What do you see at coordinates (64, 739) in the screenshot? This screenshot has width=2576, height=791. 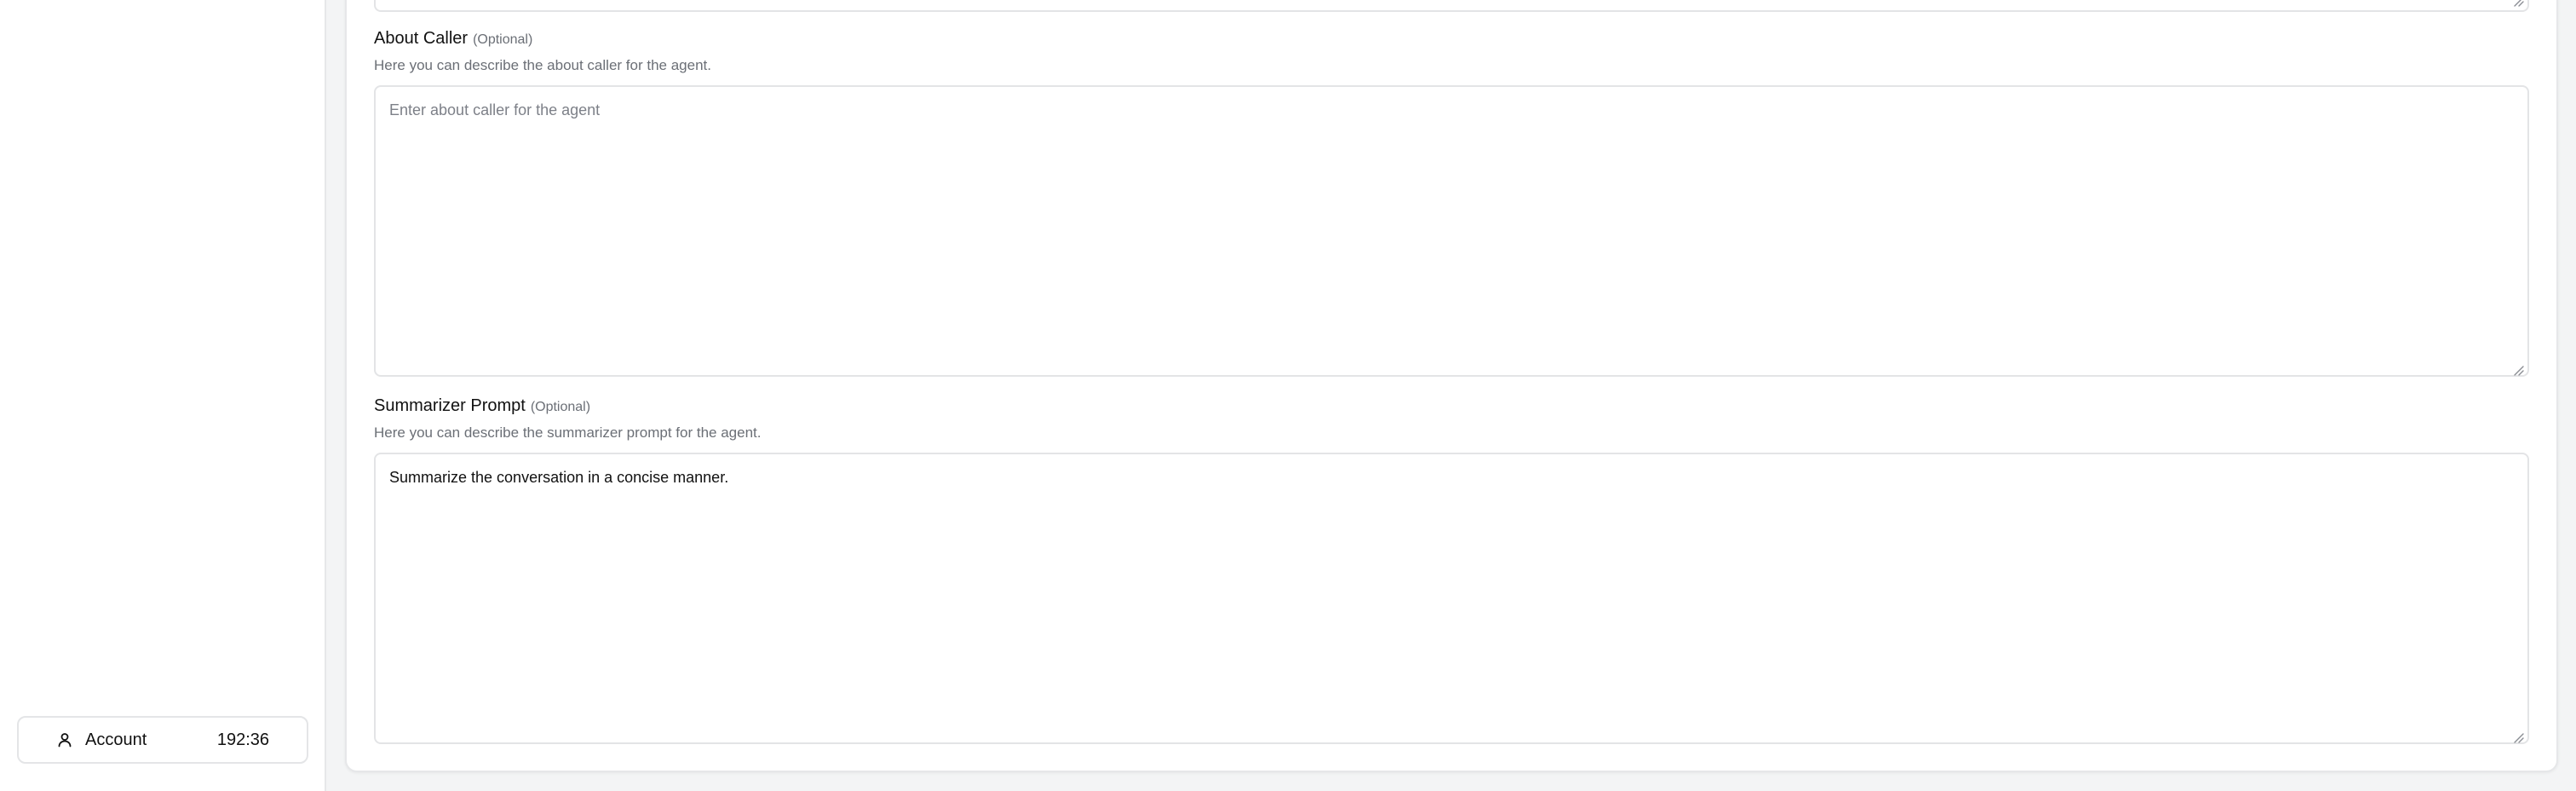 I see `user-icon` at bounding box center [64, 739].